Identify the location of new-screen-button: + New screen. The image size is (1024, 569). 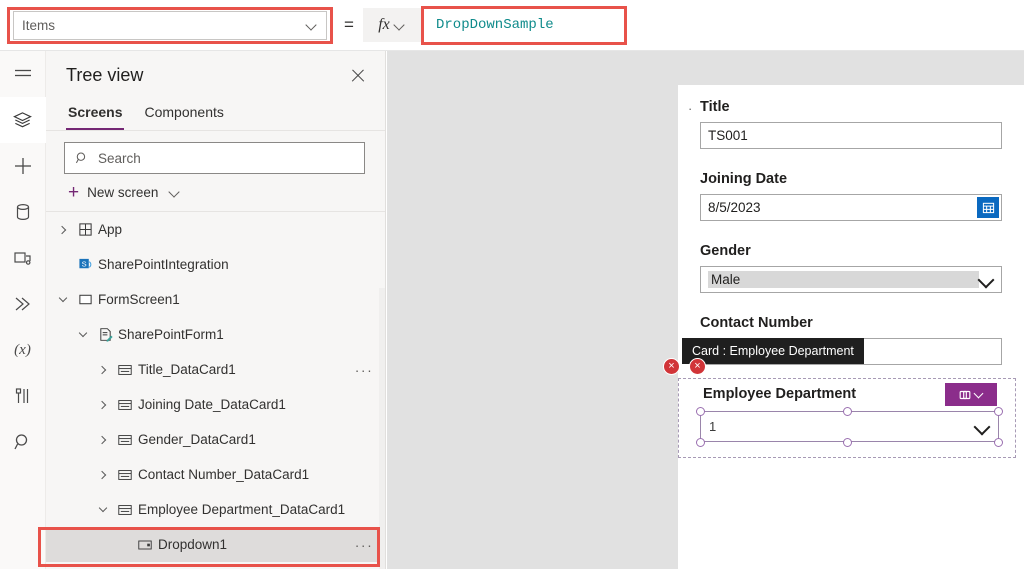
(215, 193).